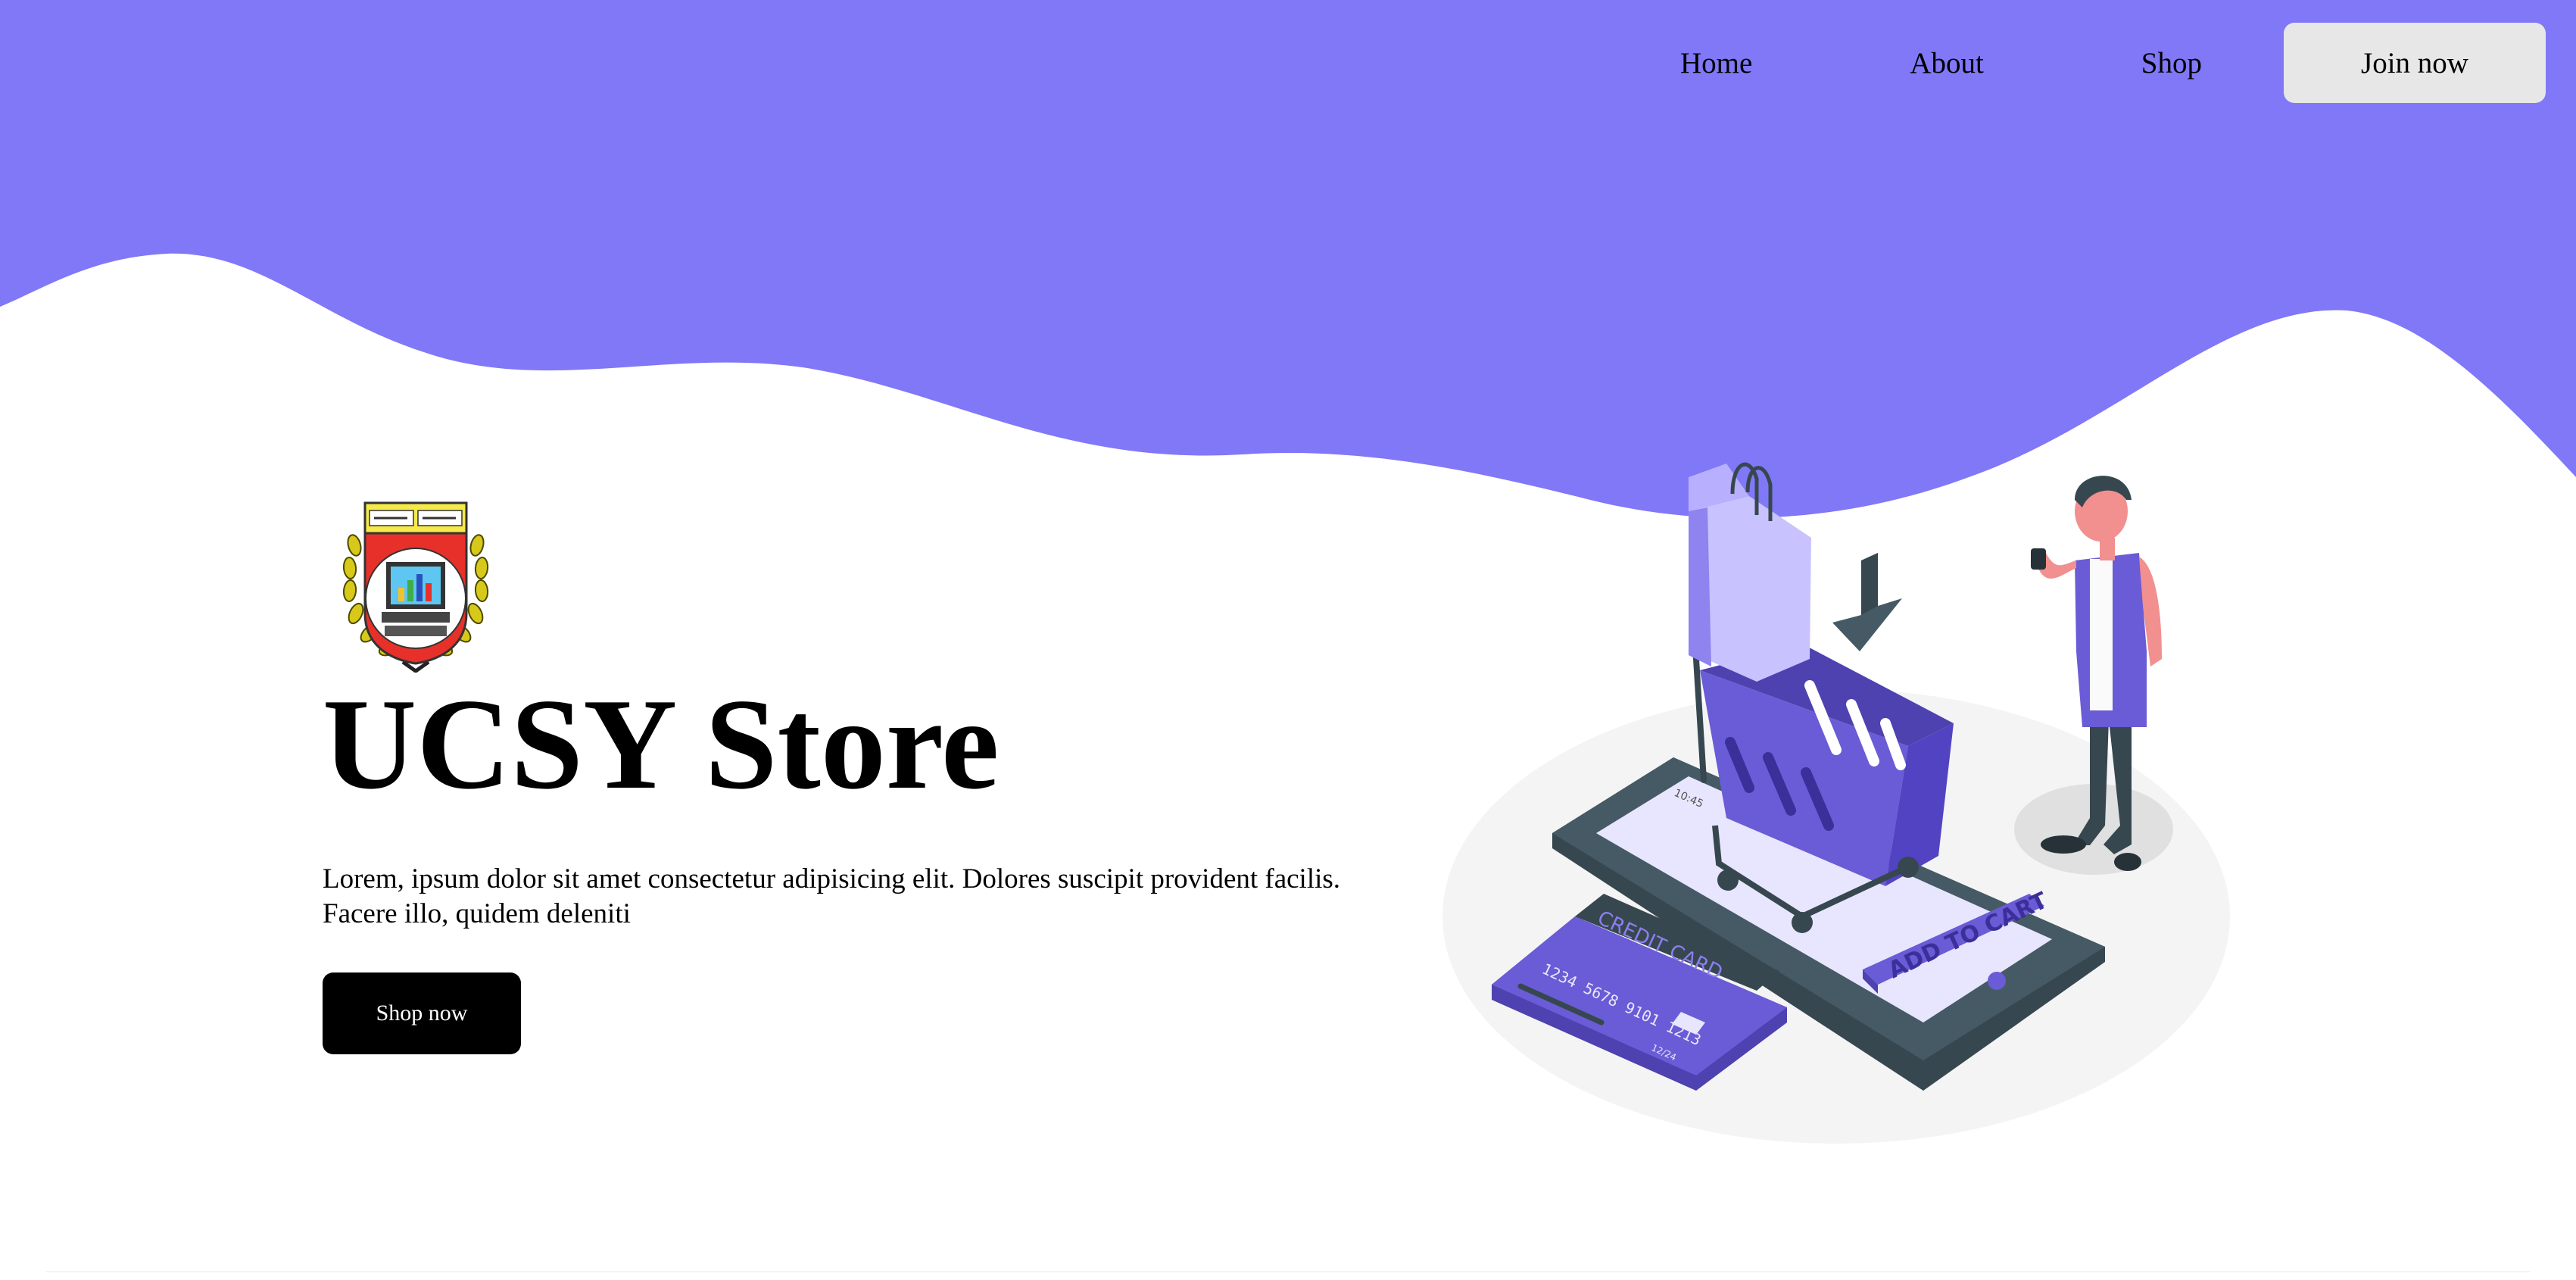 This screenshot has height=1280, width=2576. I want to click on nav-link-shop: Shop, so click(2171, 63).